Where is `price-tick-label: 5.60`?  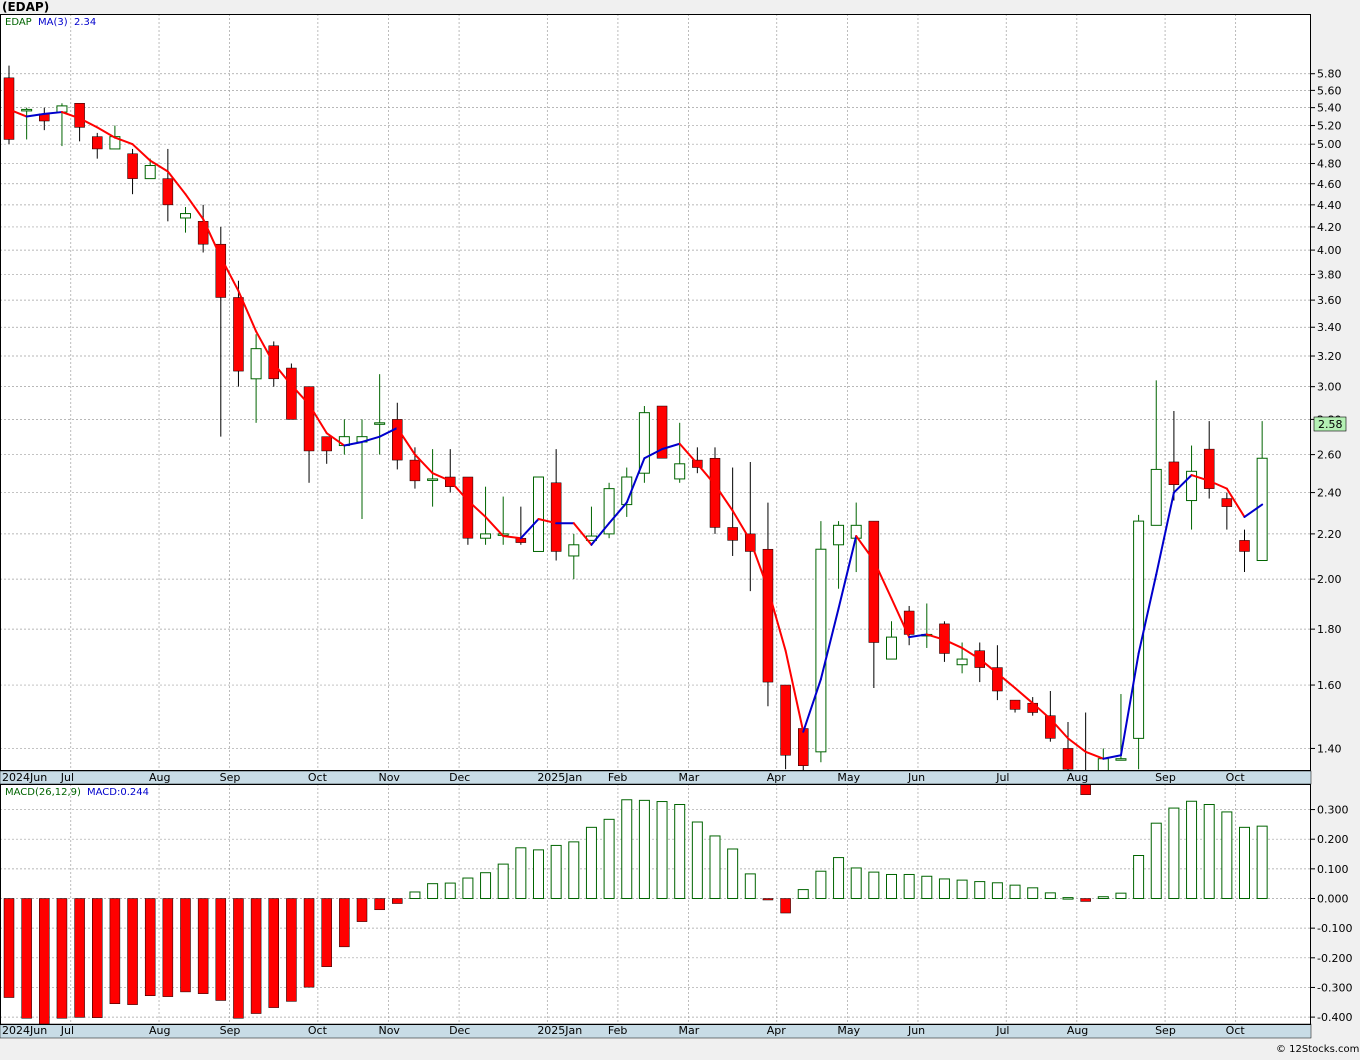 price-tick-label: 5.60 is located at coordinates (1329, 90).